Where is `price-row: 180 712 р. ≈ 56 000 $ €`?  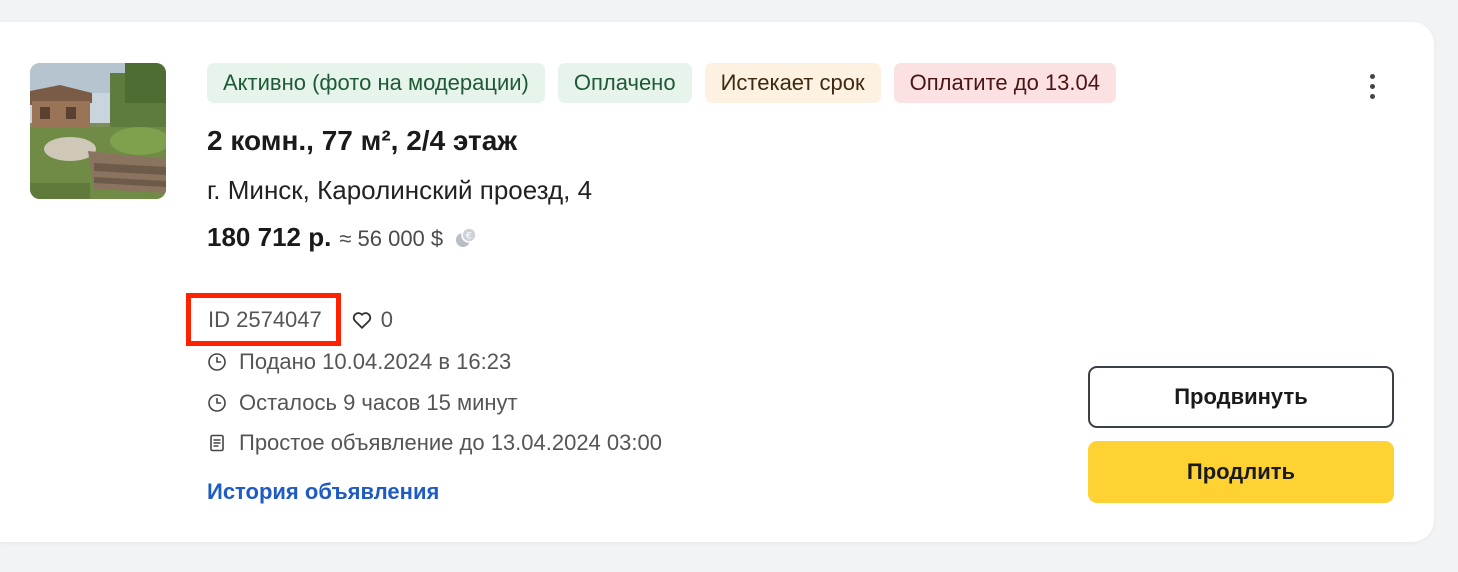
price-row: 180 712 р. ≈ 56 000 $ € is located at coordinates (343, 237).